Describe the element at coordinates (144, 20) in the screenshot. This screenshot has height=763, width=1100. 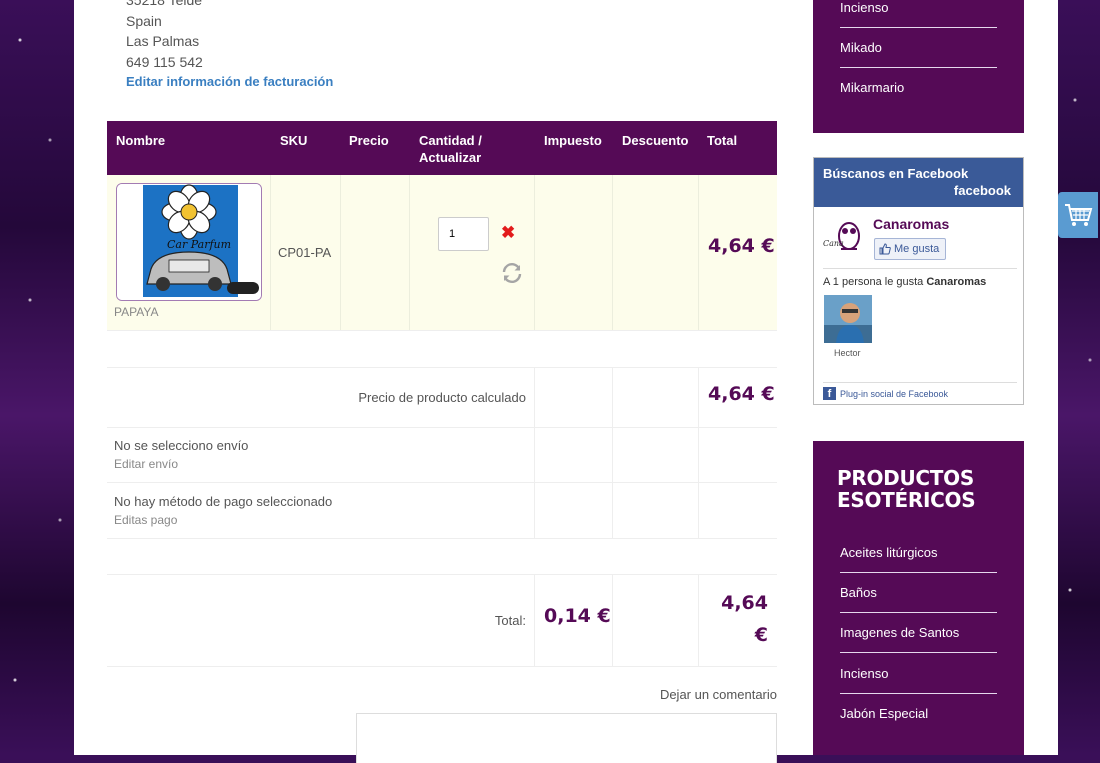
I see `billing-line-country: Spain` at that location.